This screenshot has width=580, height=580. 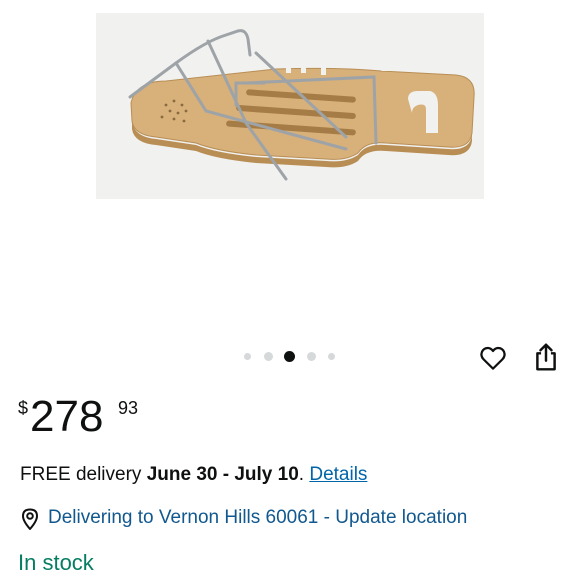 What do you see at coordinates (222, 474) in the screenshot?
I see `delivery-dates: June 30 - July 10` at bounding box center [222, 474].